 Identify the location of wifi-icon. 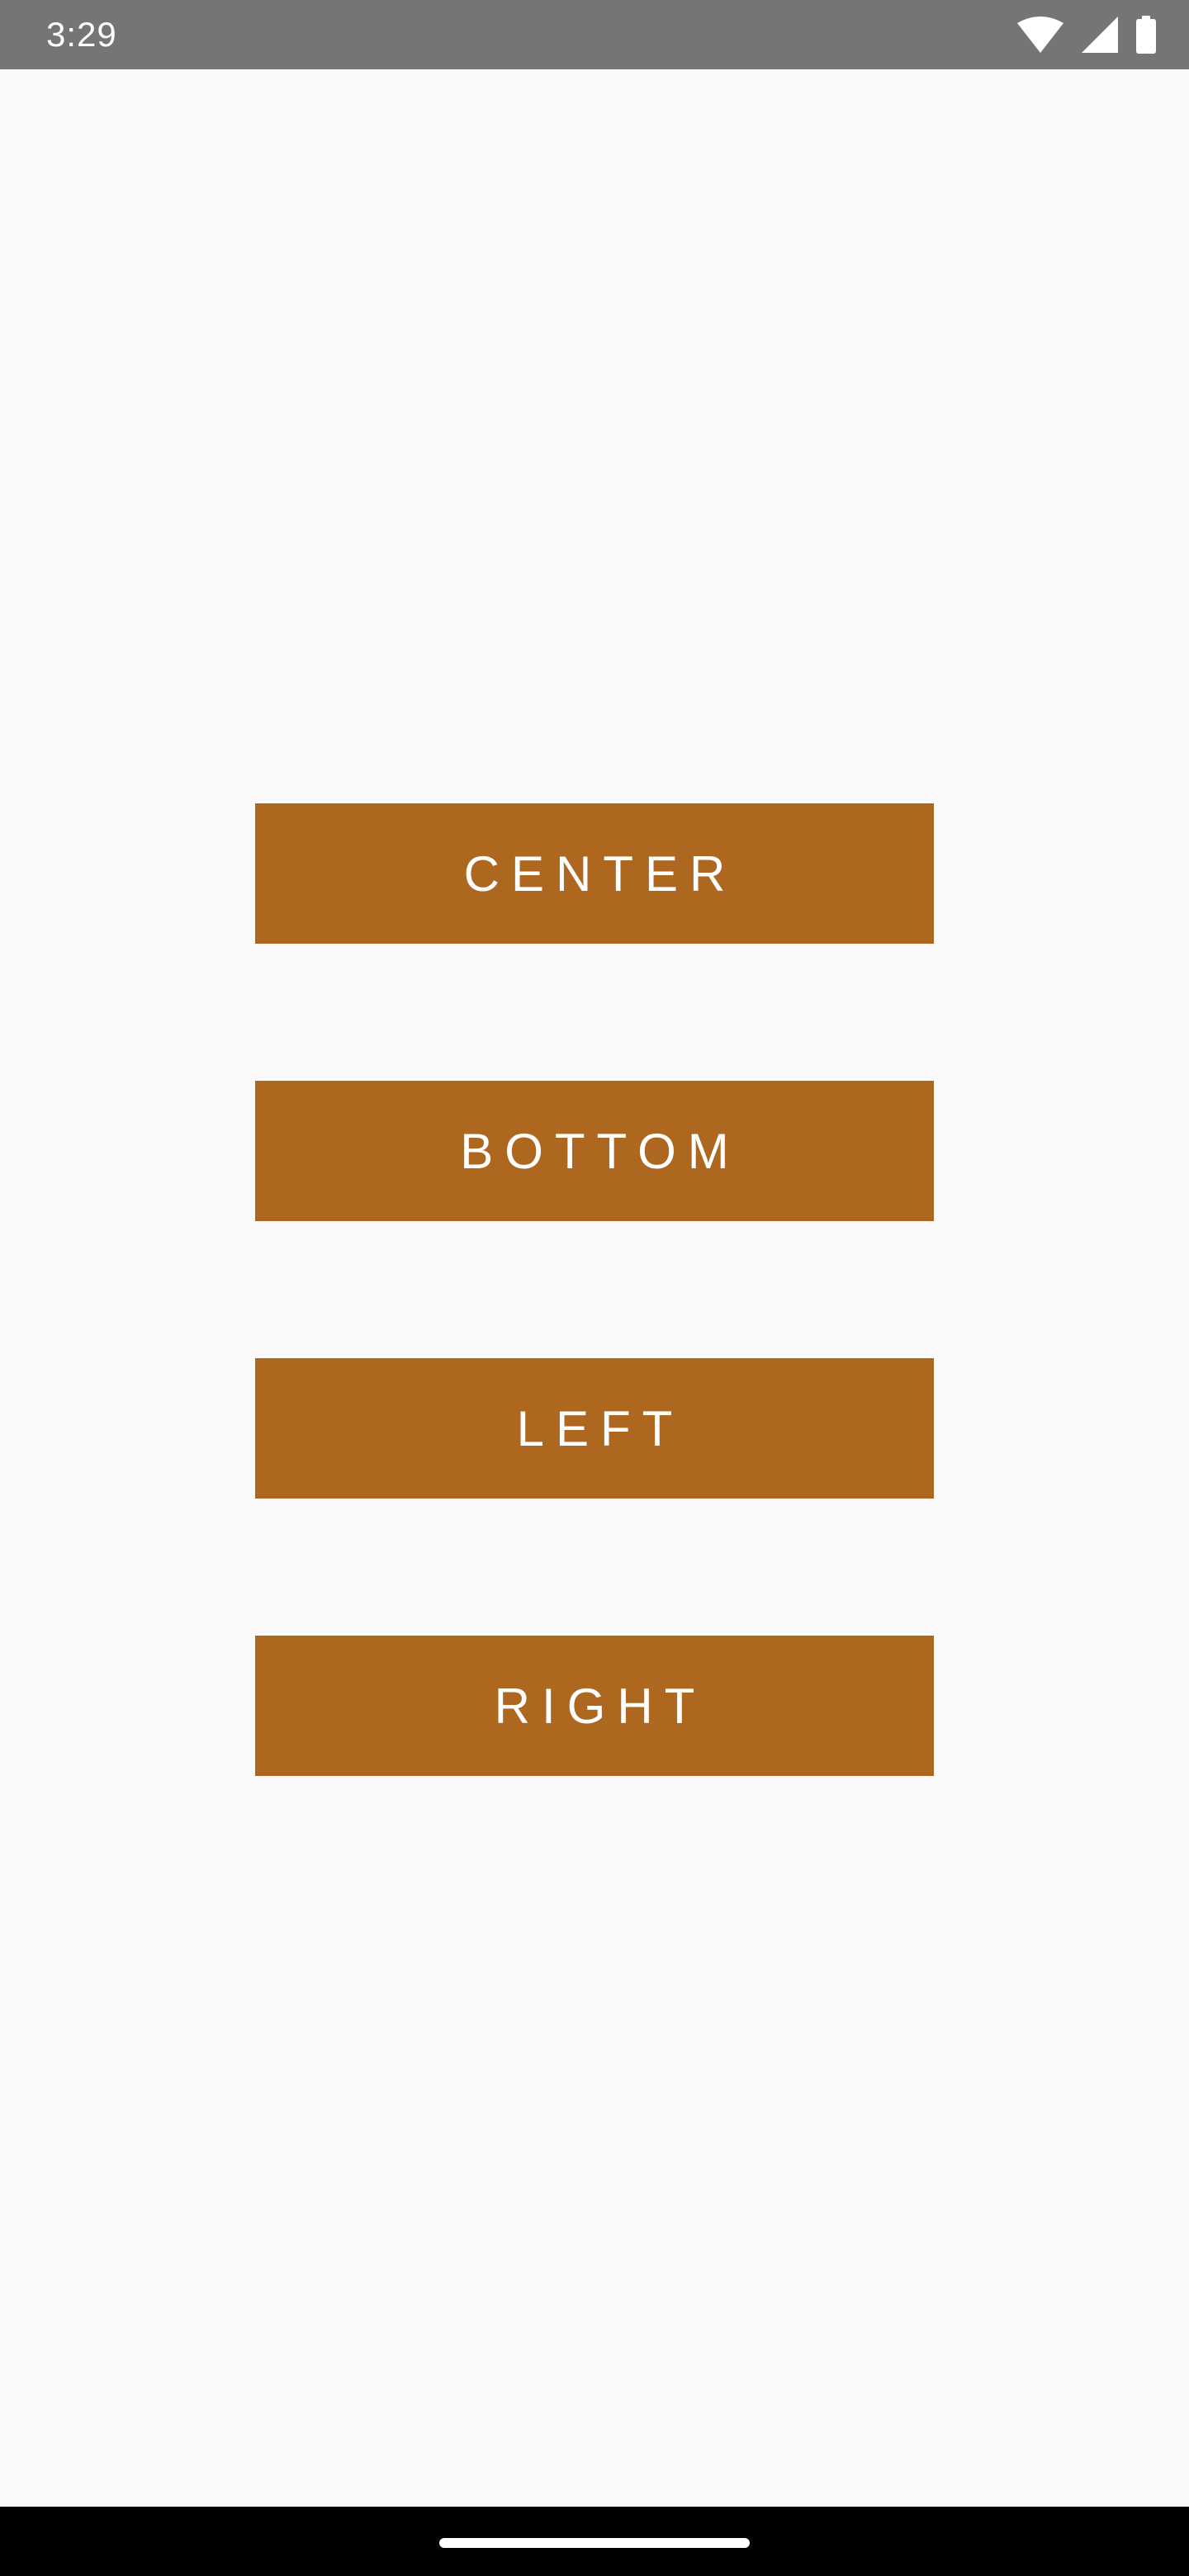
(1040, 35).